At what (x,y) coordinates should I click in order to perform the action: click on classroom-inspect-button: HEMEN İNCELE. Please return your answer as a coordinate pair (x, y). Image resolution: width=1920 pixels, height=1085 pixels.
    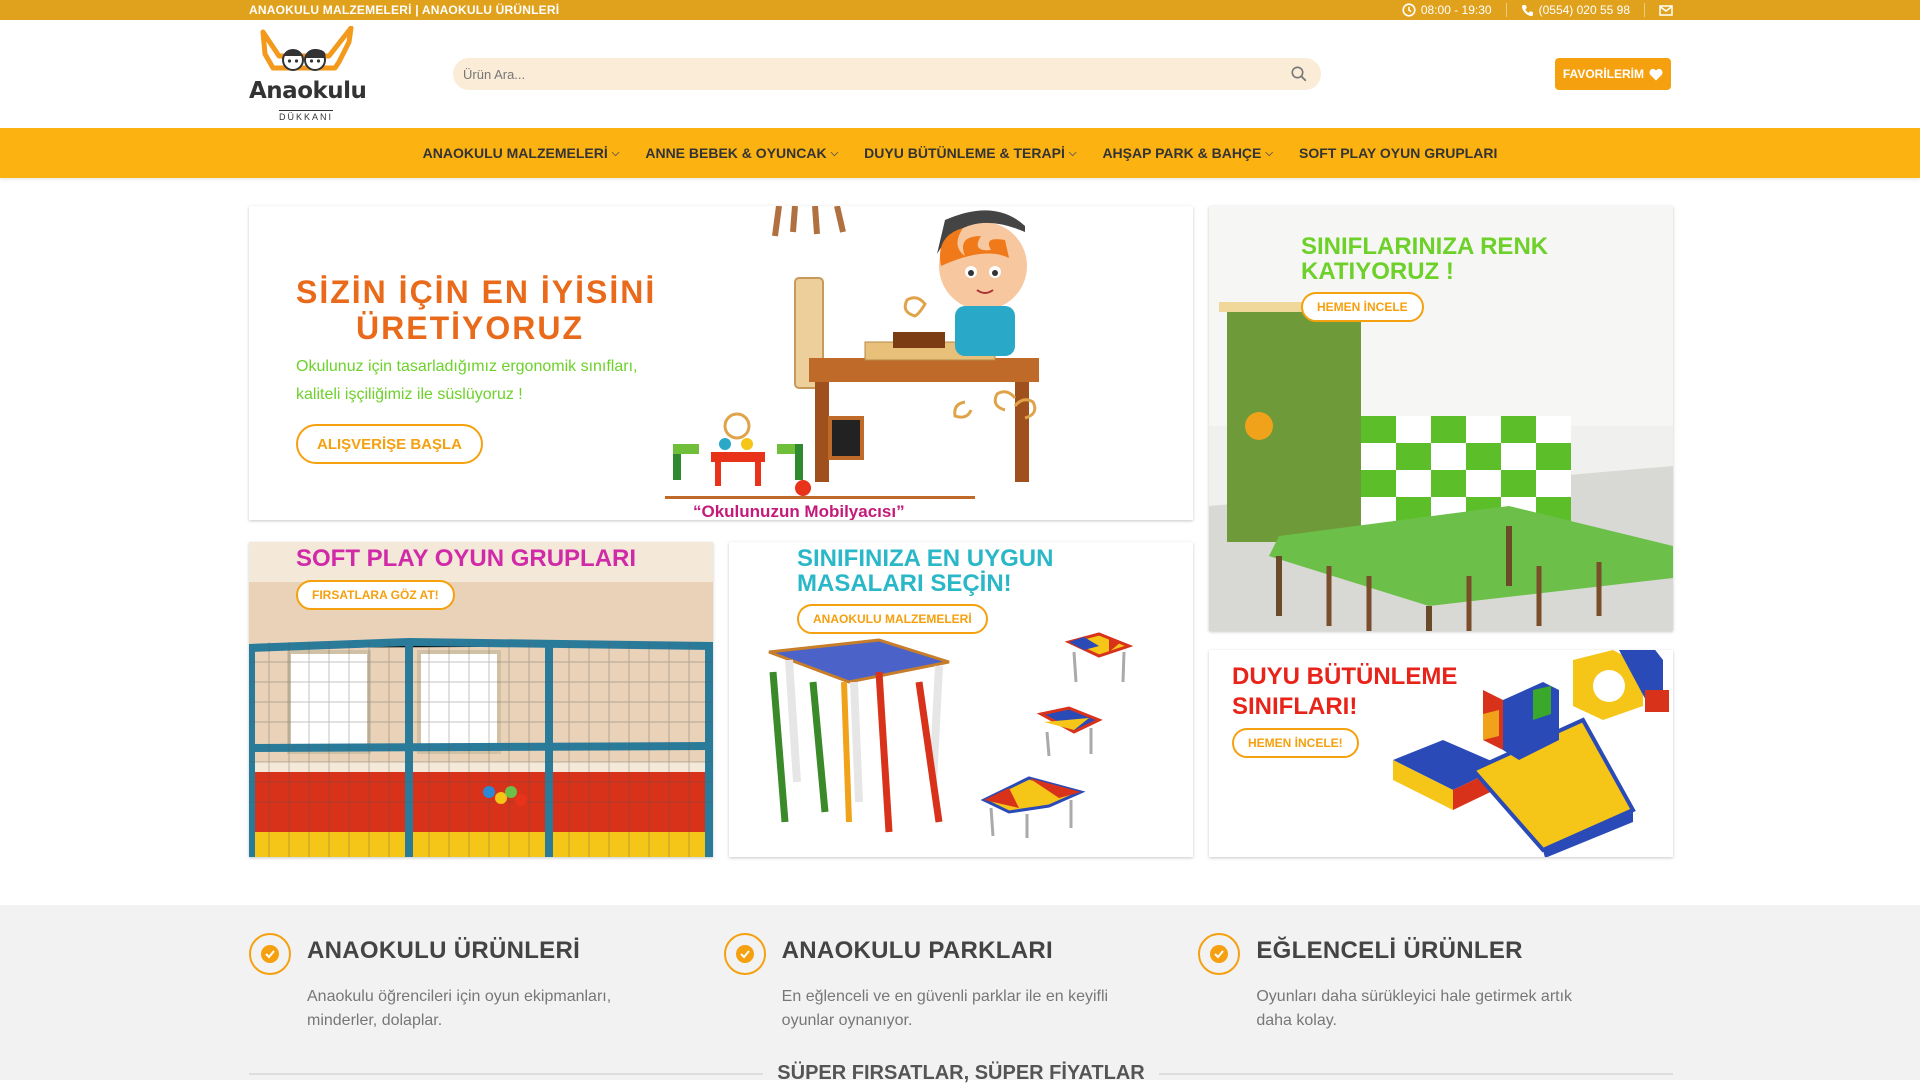
    Looking at the image, I should click on (1362, 307).